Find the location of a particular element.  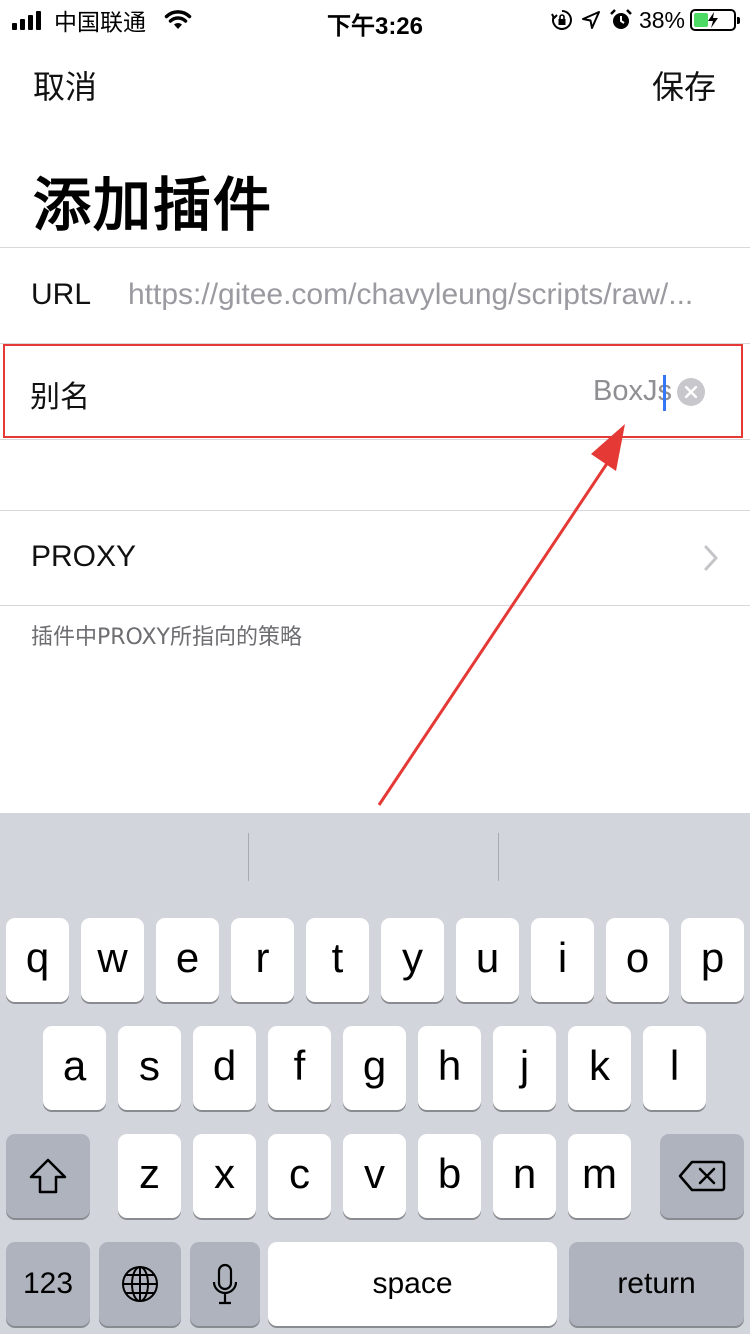

key-d: d is located at coordinates (224, 1068).